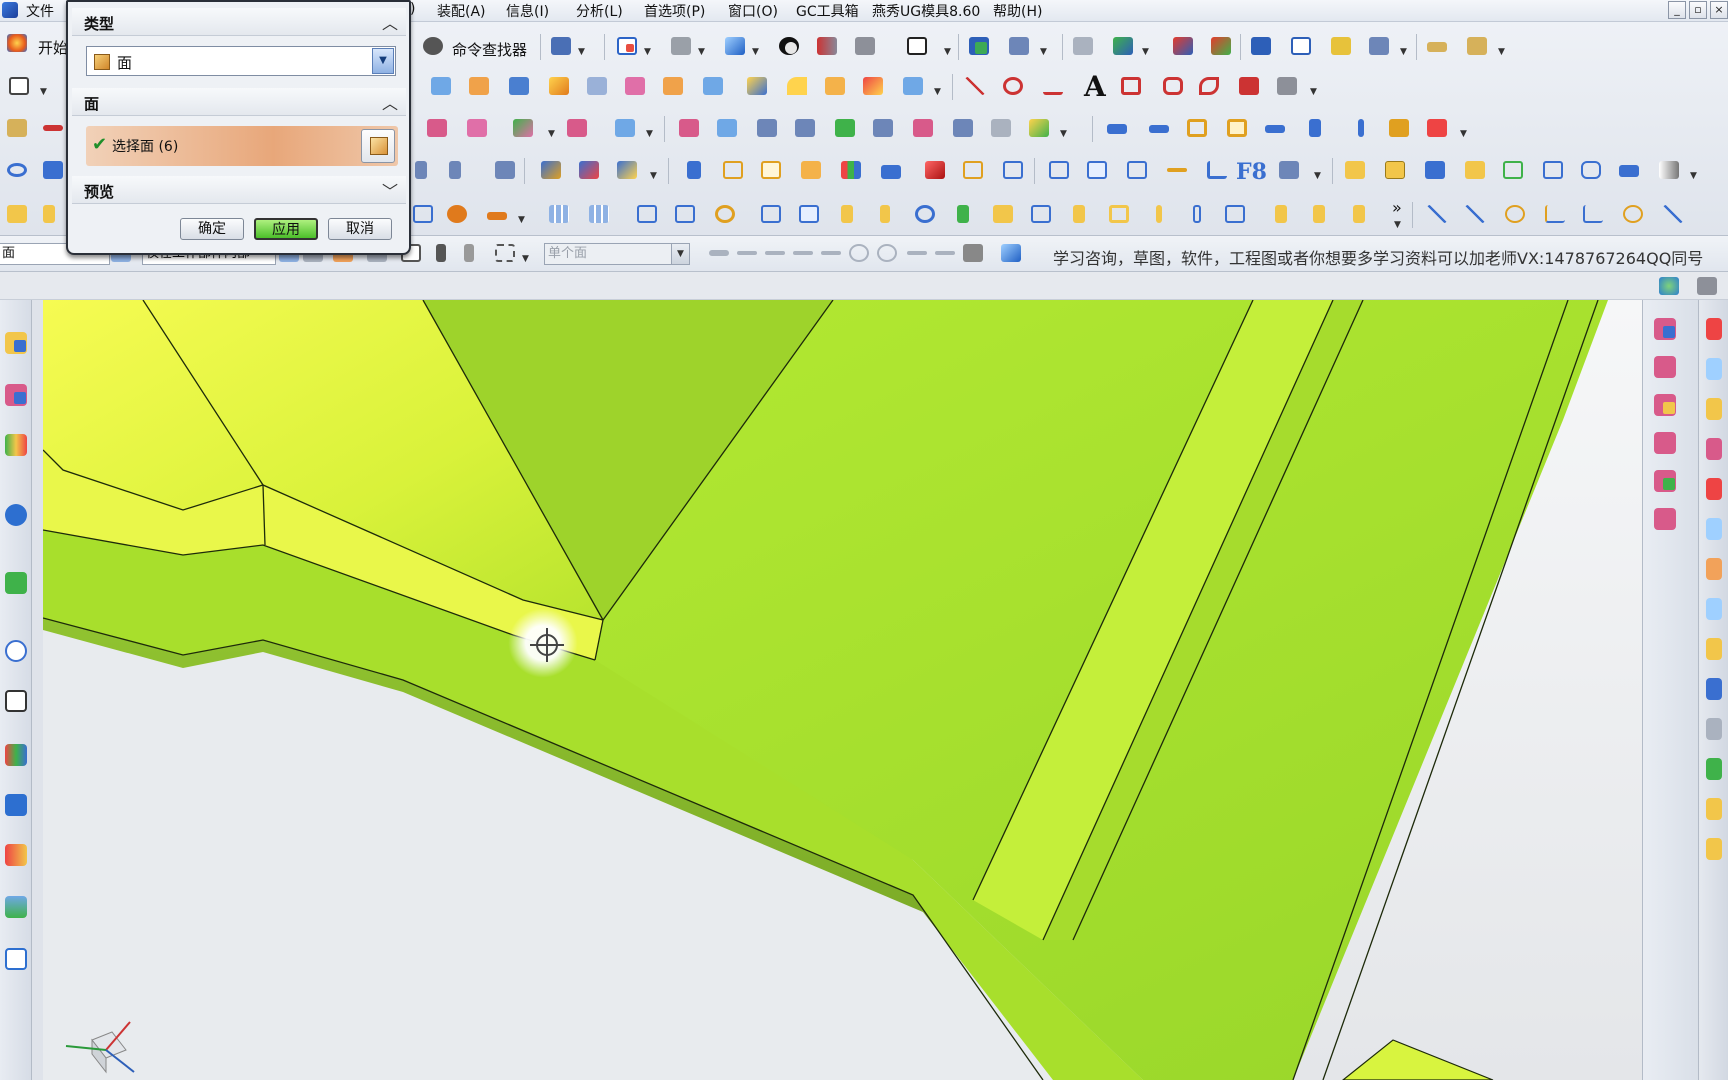  Describe the element at coordinates (241, 61) in the screenshot. I see `type-select: 面 ▼` at that location.